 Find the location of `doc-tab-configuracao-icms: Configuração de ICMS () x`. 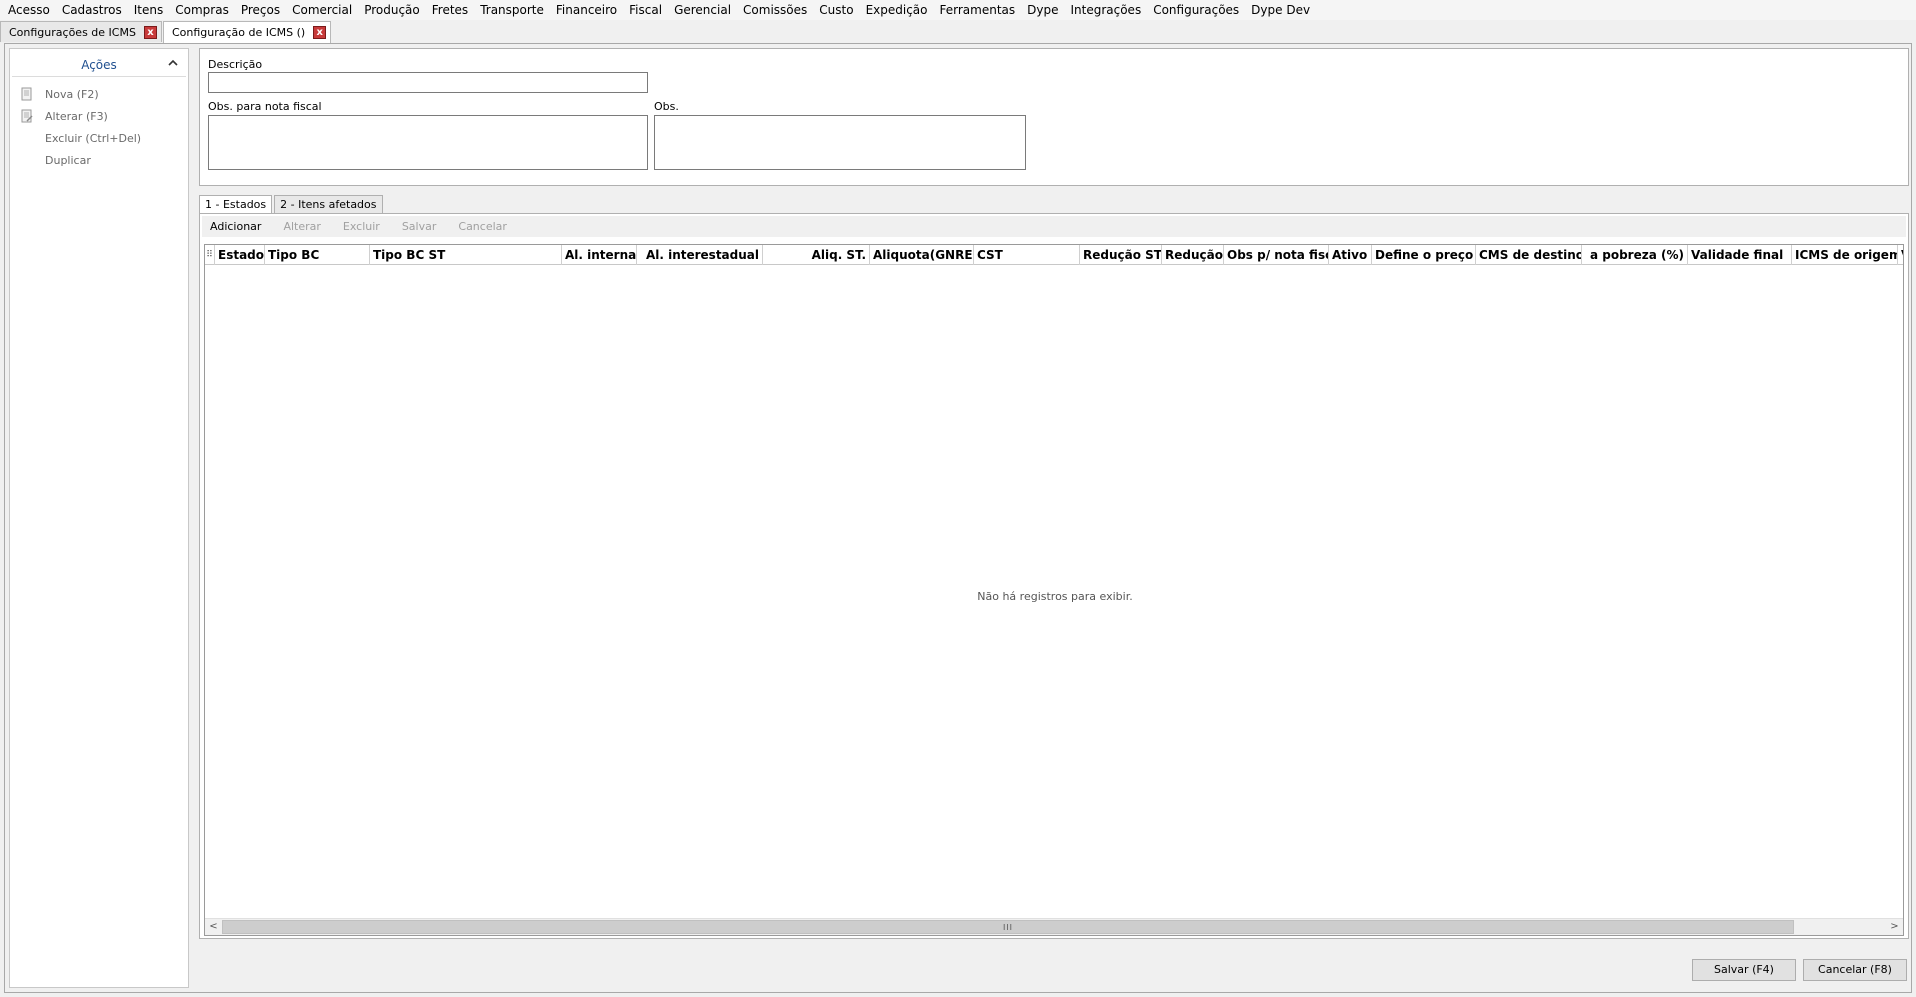

doc-tab-configuracao-icms: Configuração de ICMS () x is located at coordinates (247, 32).